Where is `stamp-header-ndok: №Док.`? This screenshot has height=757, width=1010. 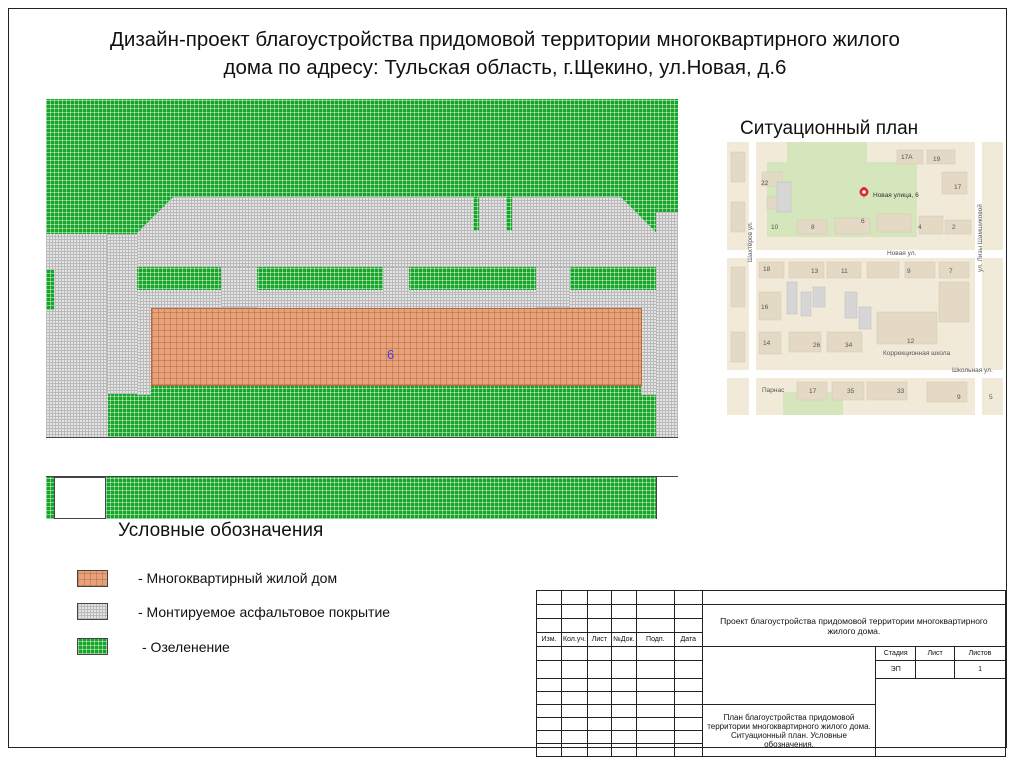
stamp-header-ndok: №Док. is located at coordinates (623, 639).